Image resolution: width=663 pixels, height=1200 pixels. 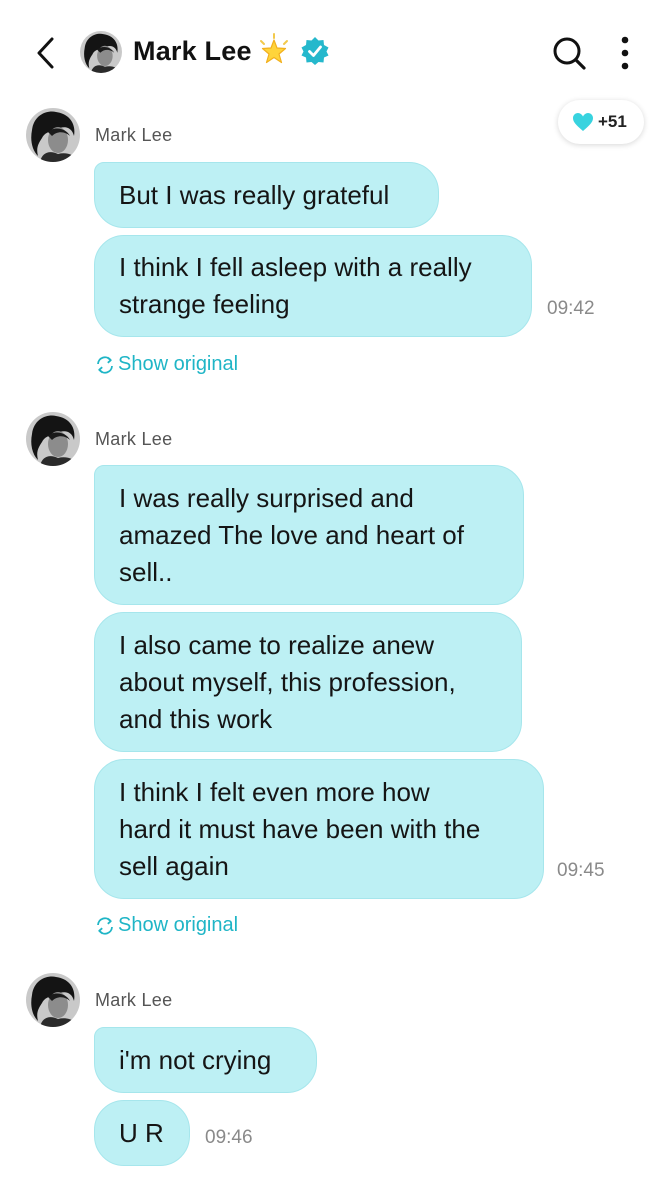 I want to click on message-bubble: i'm not crying, so click(x=205, y=1060).